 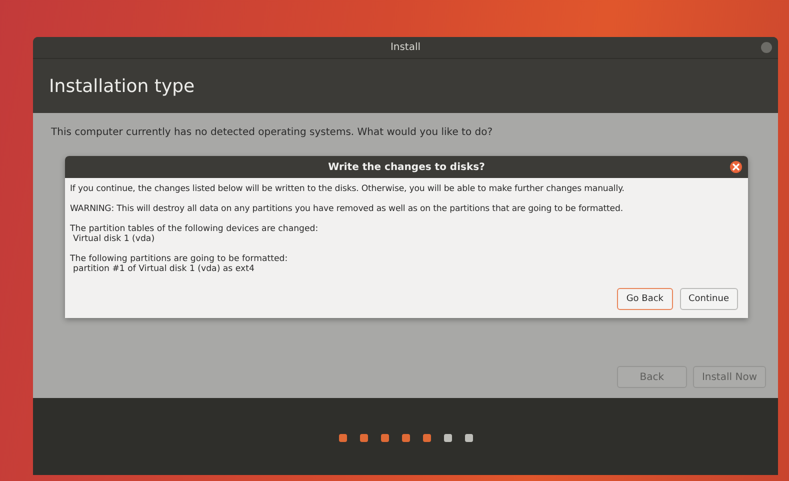 What do you see at coordinates (348, 189) in the screenshot?
I see `dialog-text: If you continue, the changes listed below will be written to the disks. Otherwise, you will be able to make further changes manually.` at bounding box center [348, 189].